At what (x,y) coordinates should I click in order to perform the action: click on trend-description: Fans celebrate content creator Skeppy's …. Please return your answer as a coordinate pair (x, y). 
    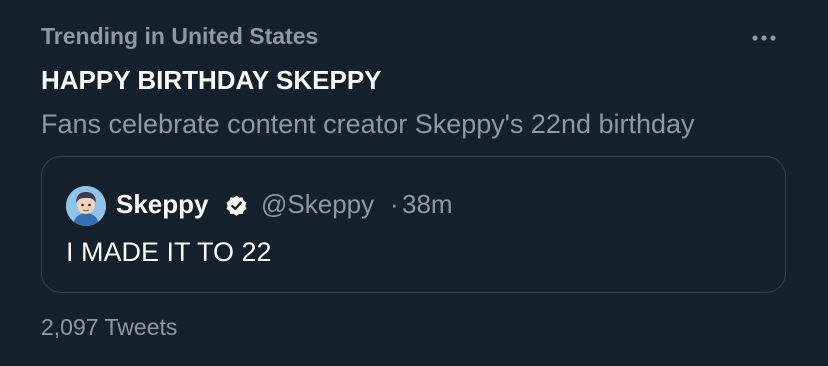
    Looking at the image, I should click on (368, 124).